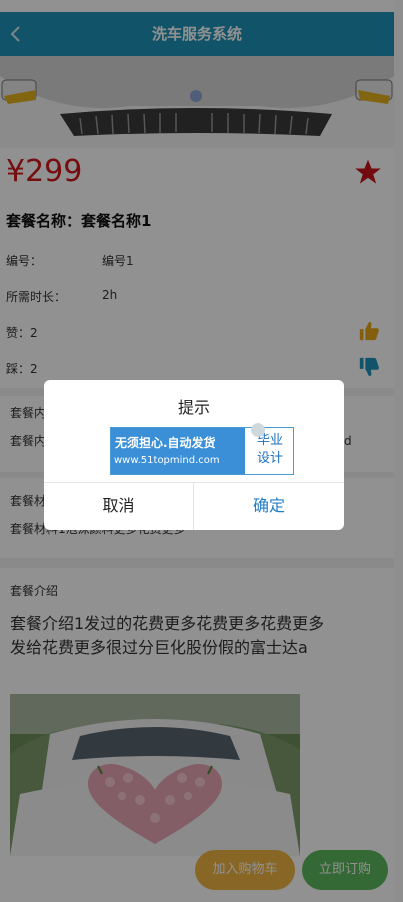 Image resolution: width=403 pixels, height=902 pixels. What do you see at coordinates (178, 451) in the screenshot?
I see `banner-left: 无须担心.自动发货 www.51topmind.com` at bounding box center [178, 451].